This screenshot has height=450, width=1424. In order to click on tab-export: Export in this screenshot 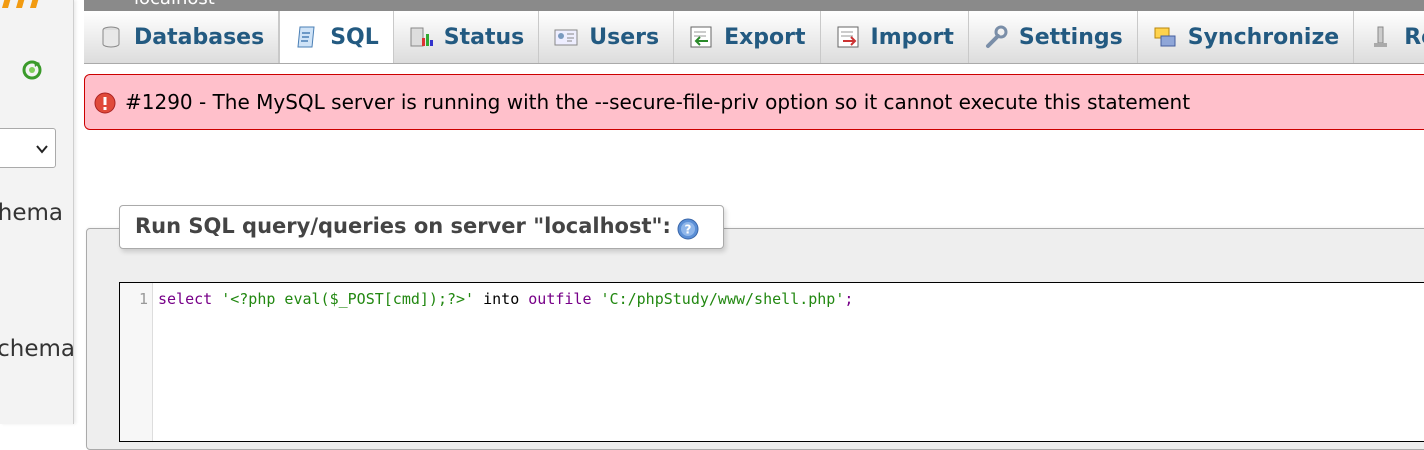, I will do `click(747, 37)`.